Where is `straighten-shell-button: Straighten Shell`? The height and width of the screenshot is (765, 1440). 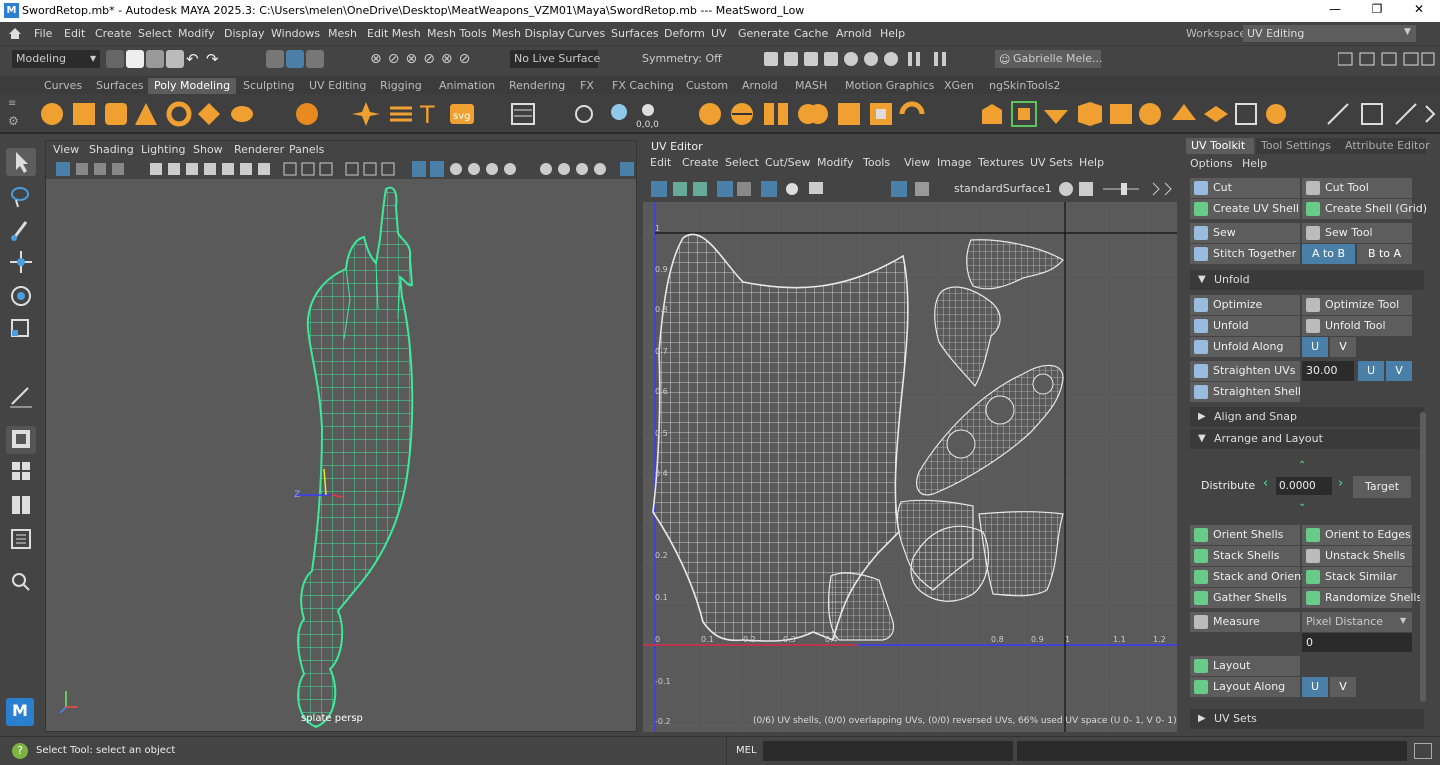 straighten-shell-button: Straighten Shell is located at coordinates (1245, 392).